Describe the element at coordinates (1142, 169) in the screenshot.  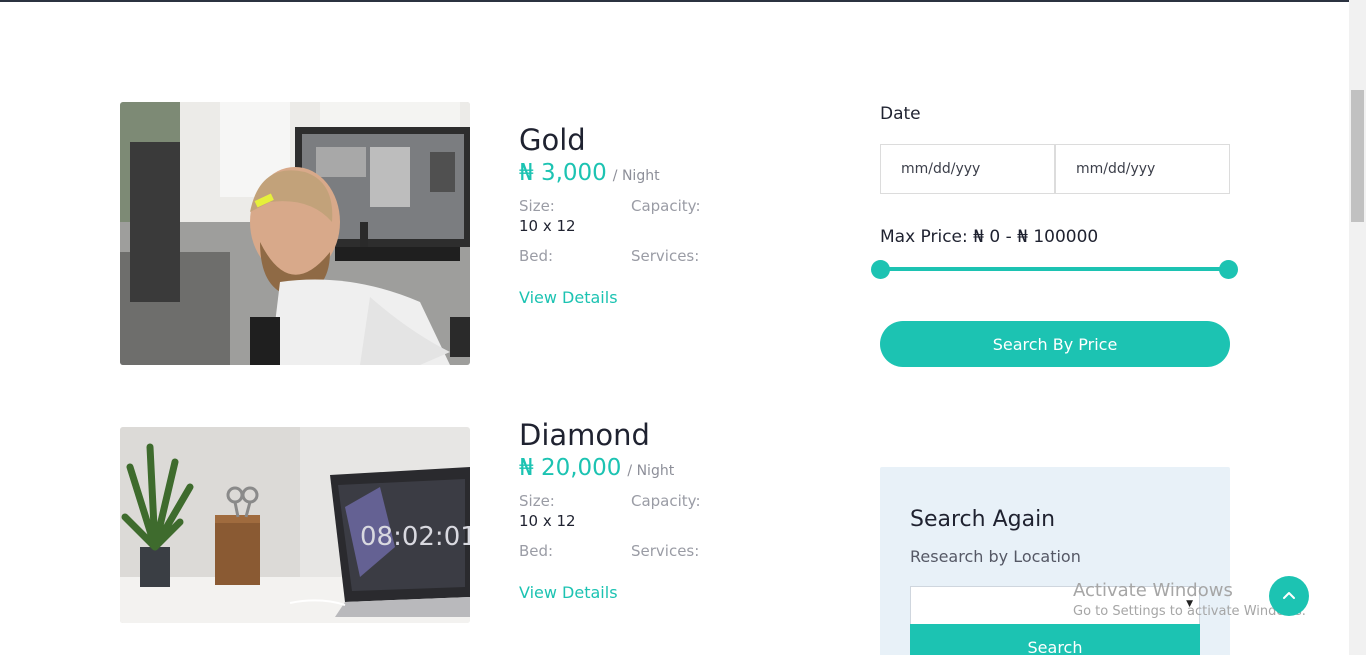
I see `date-to-input: mm/dd/yyy` at that location.